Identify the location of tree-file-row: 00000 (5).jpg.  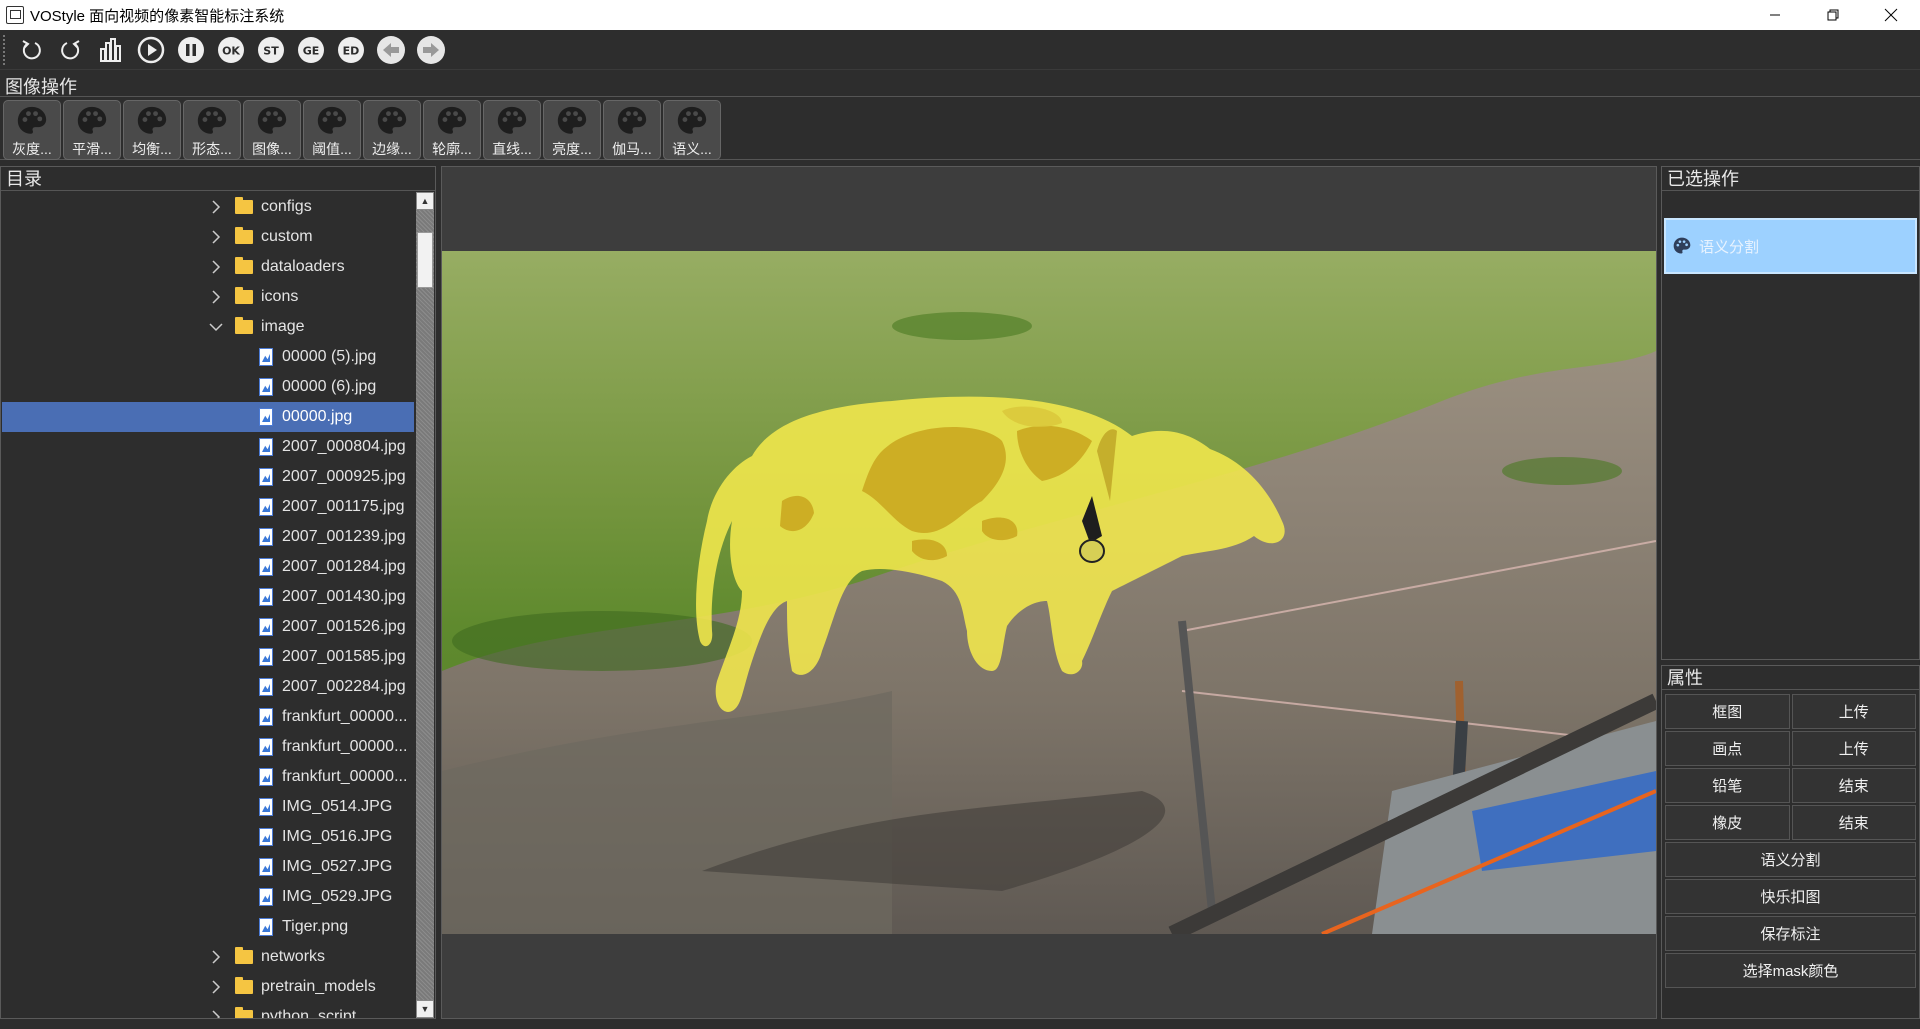
(208, 357).